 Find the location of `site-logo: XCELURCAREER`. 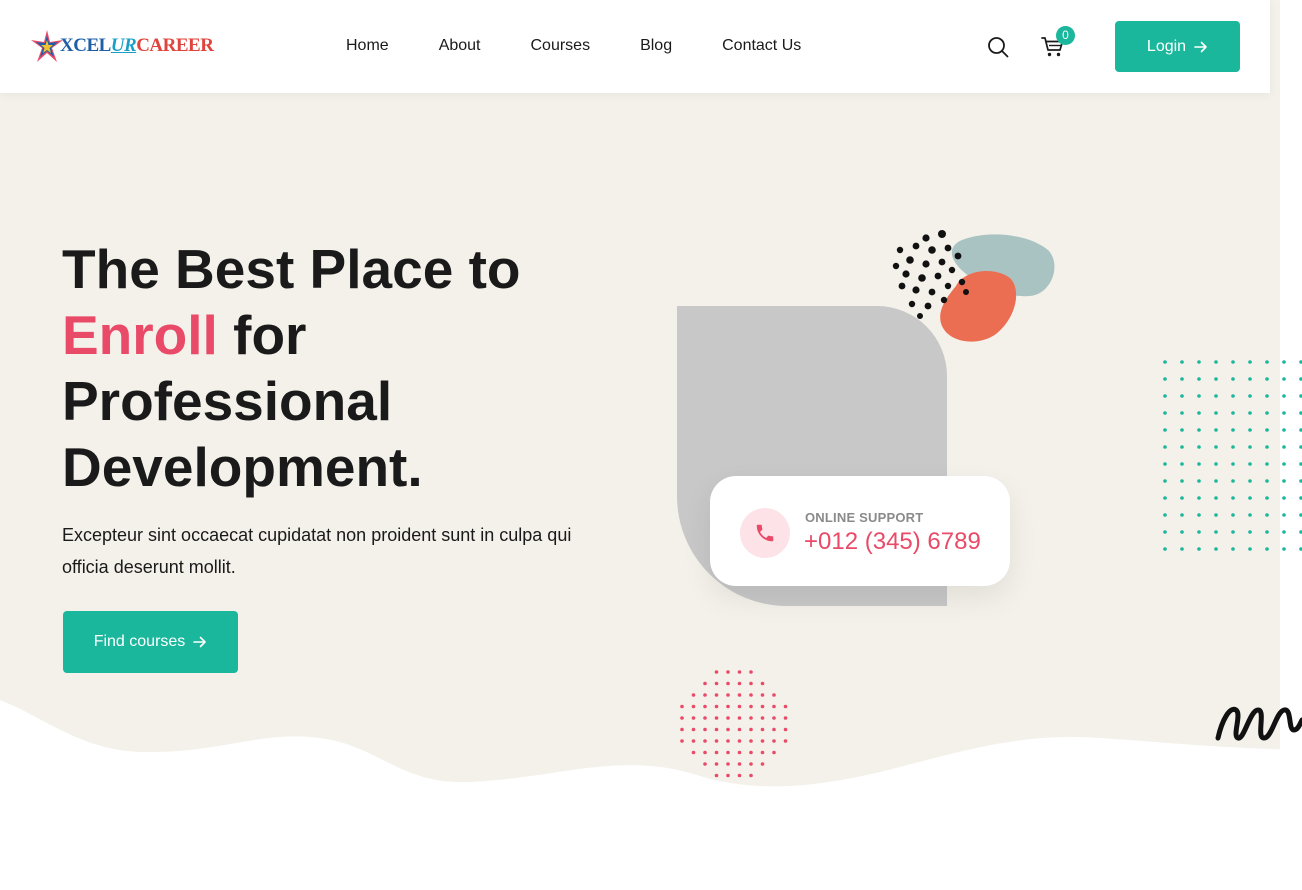

site-logo: XCELURCAREER is located at coordinates (122, 46).